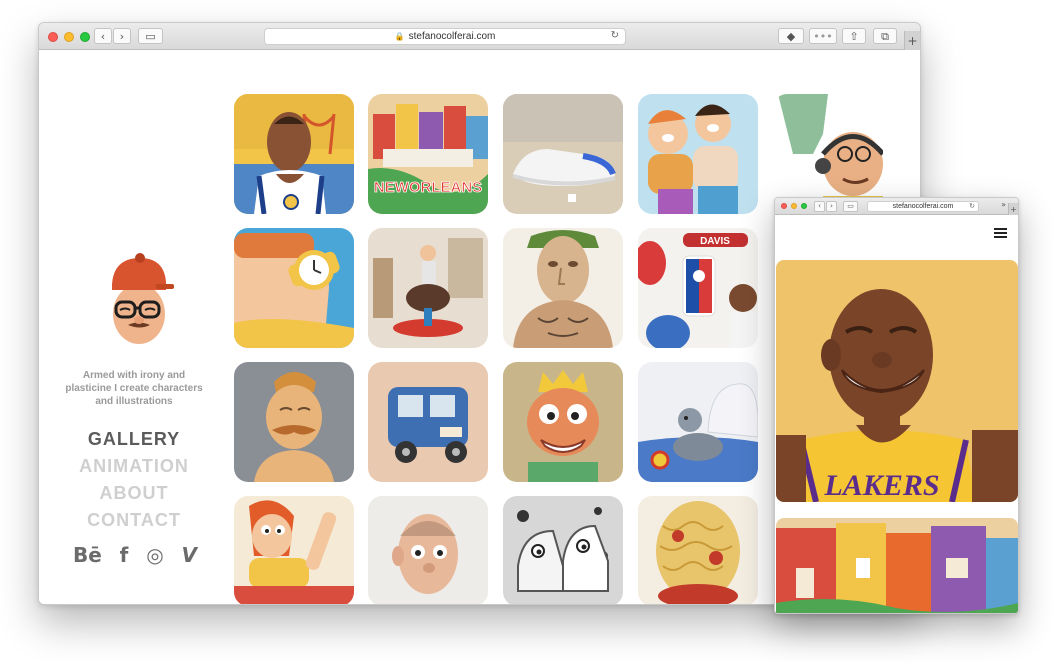 The image size is (1058, 662). What do you see at coordinates (698, 154) in the screenshot?
I see `gallery-tile-cartoon-friends` at bounding box center [698, 154].